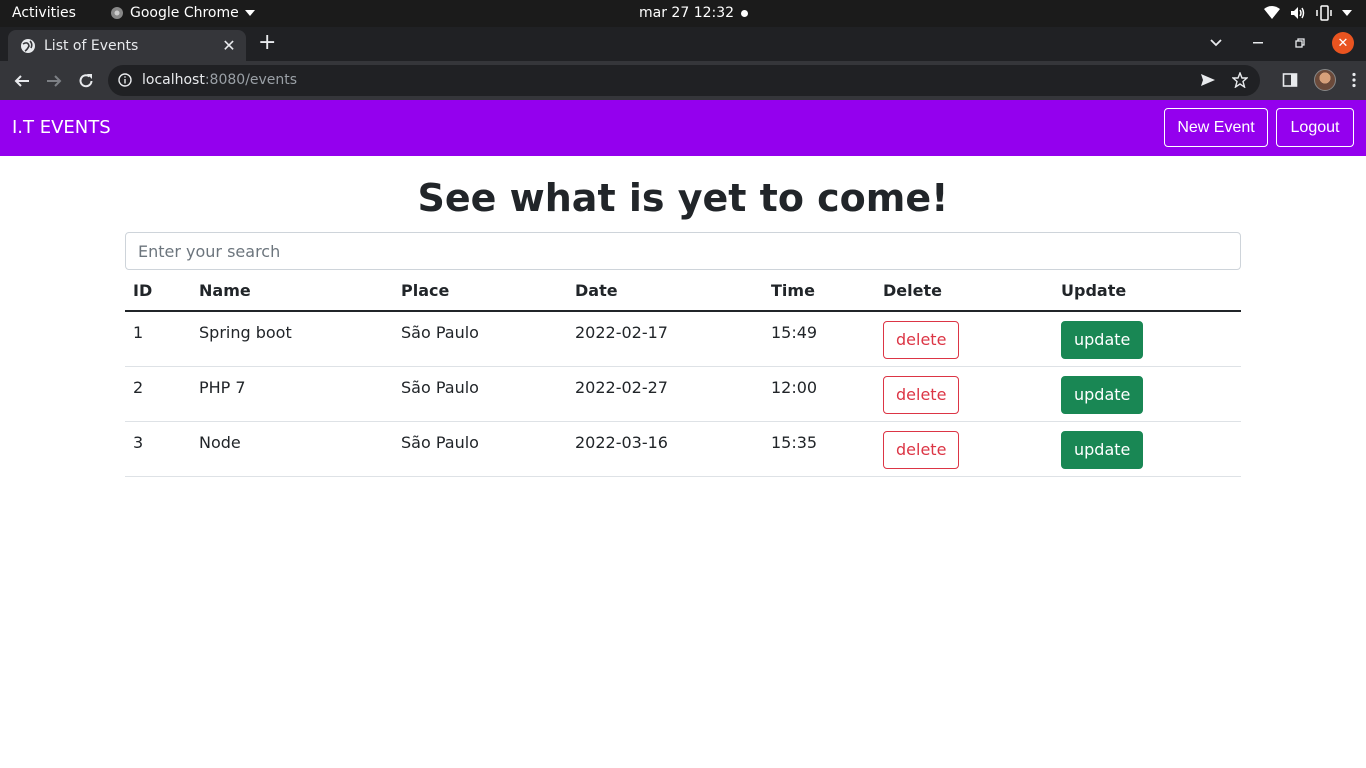 The width and height of the screenshot is (1366, 768). What do you see at coordinates (158, 291) in the screenshot?
I see `column-header-id: ID` at bounding box center [158, 291].